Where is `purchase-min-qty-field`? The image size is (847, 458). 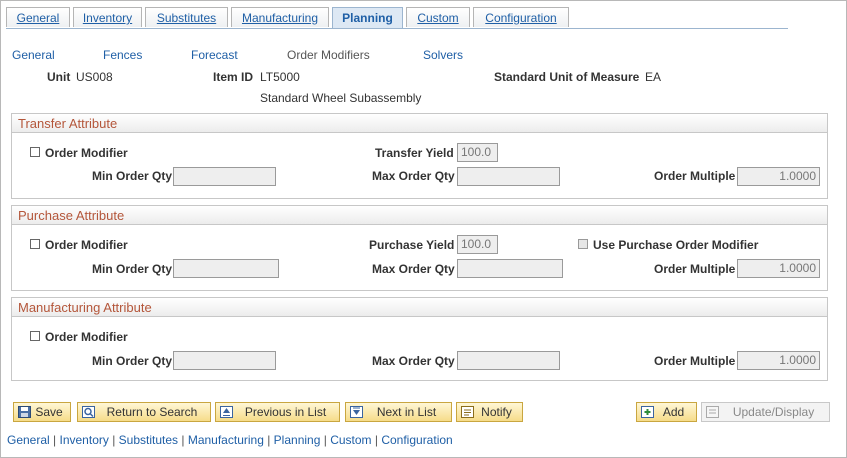
purchase-min-qty-field is located at coordinates (226, 268).